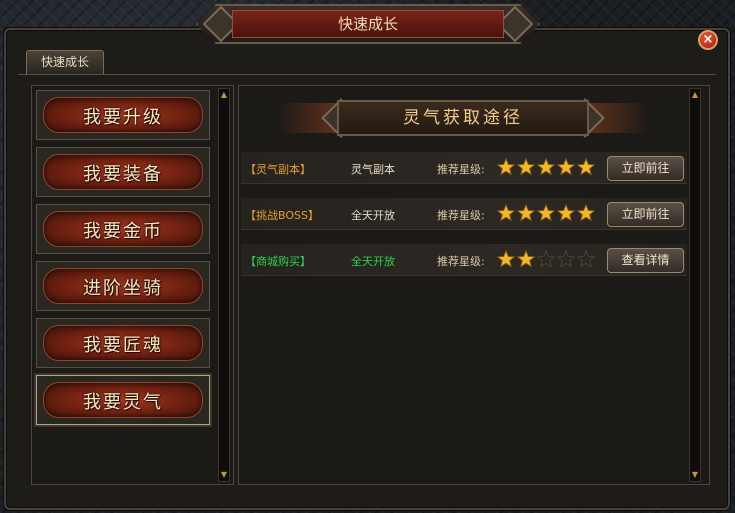  I want to click on nav-item-craft-soul: 我要匠魂, so click(123, 343).